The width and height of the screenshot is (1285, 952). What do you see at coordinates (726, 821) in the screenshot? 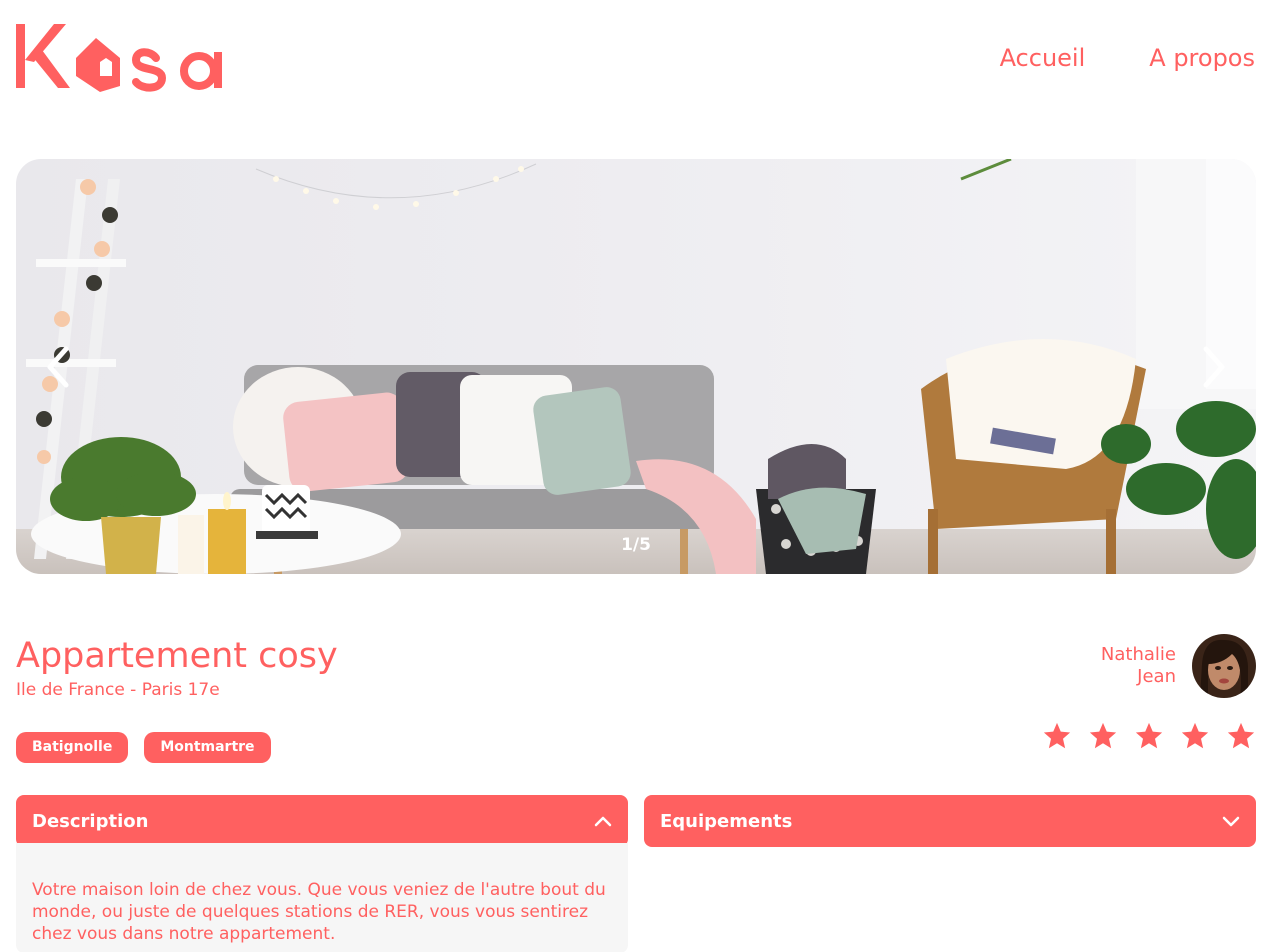
I see `equipements-label: Equipements` at bounding box center [726, 821].